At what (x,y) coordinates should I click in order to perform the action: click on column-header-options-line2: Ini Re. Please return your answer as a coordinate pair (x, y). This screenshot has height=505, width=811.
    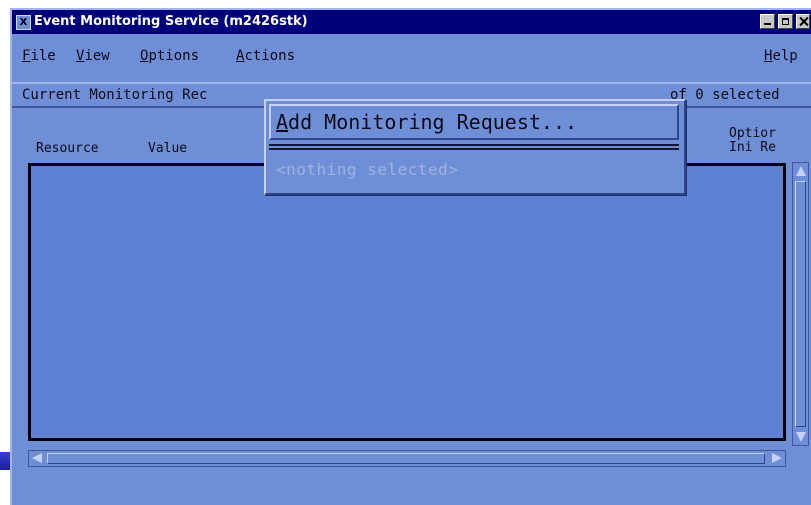
    Looking at the image, I should click on (752, 147).